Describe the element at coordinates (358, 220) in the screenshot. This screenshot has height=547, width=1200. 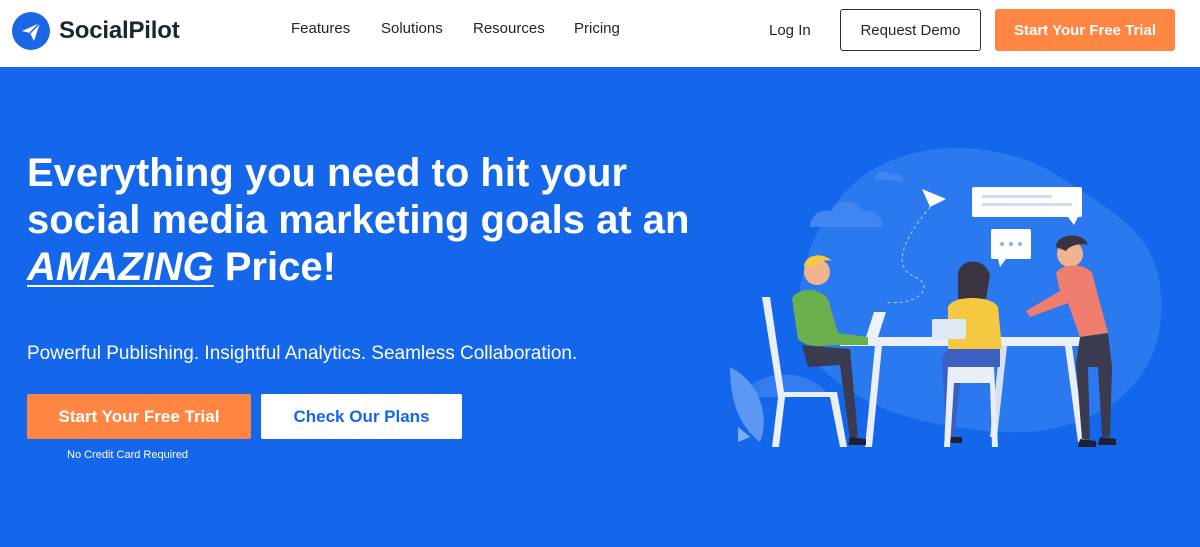
I see `headline-line-2: social media marketing goals at an` at that location.